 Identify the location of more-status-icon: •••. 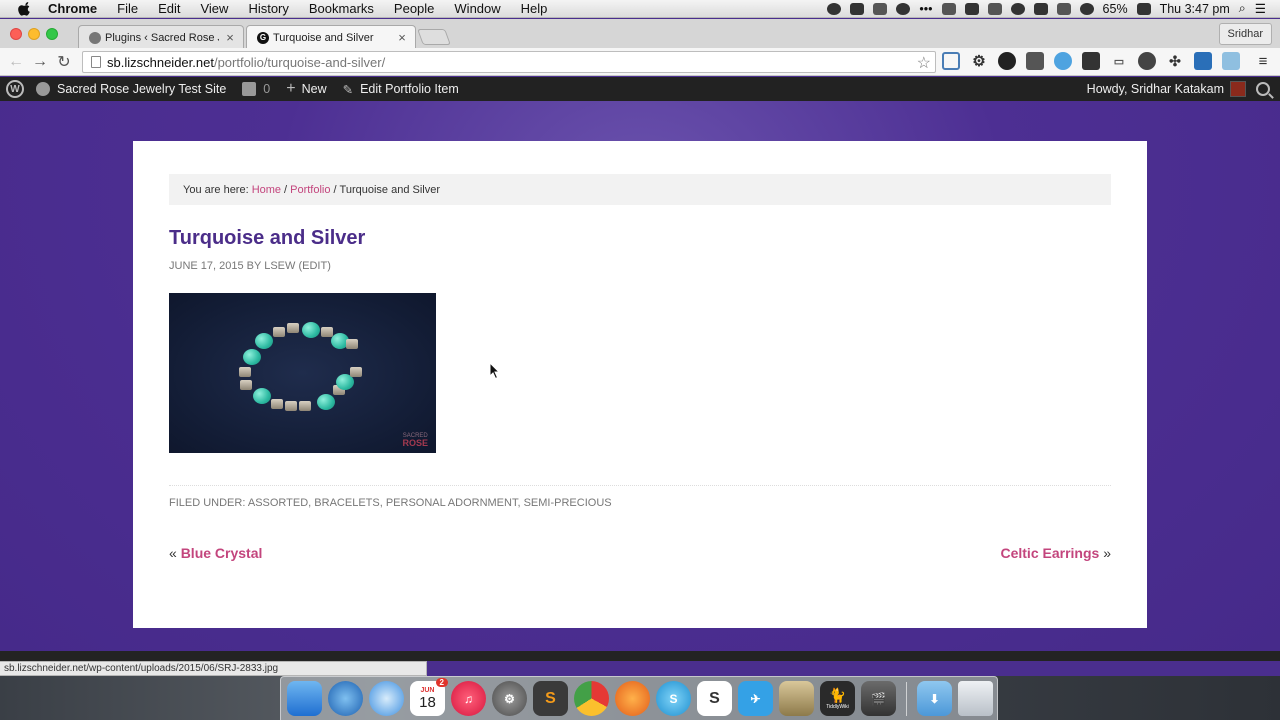
(925, 9).